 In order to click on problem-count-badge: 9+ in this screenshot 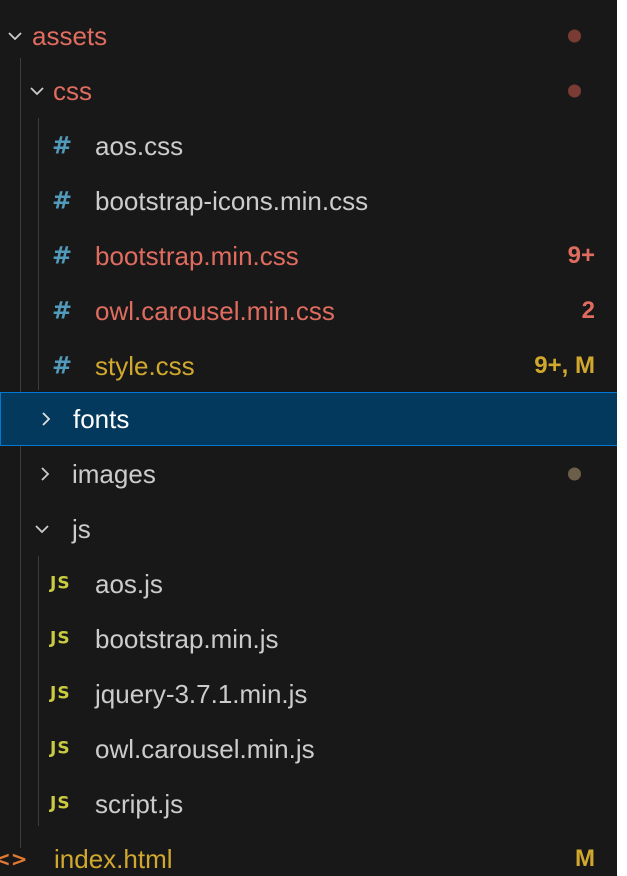, I will do `click(581, 255)`.